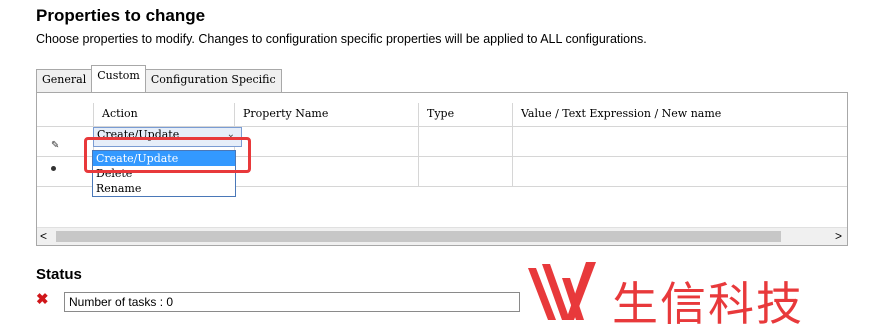 The height and width of the screenshot is (334, 894). Describe the element at coordinates (55, 145) in the screenshot. I see `pencil-icon: ✎` at that location.